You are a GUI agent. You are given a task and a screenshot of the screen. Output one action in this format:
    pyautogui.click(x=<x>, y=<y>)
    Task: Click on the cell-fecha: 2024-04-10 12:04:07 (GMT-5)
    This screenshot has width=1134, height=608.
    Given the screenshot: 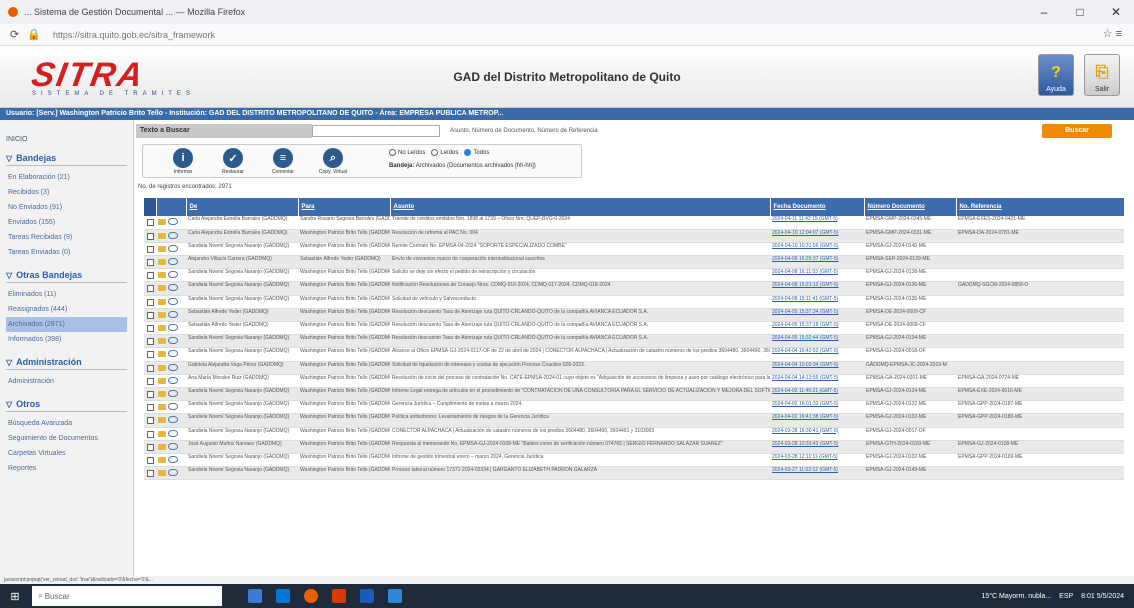 What is the action you would take?
    pyautogui.click(x=817, y=236)
    